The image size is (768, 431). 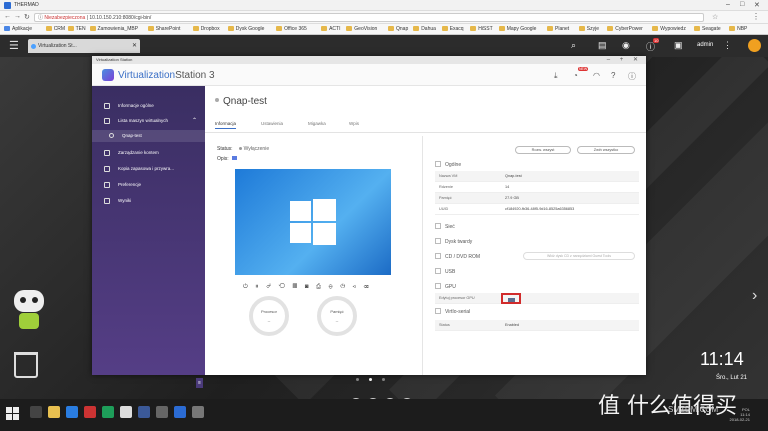 I want to click on window-controls: – + ✕, so click(x=624, y=60).